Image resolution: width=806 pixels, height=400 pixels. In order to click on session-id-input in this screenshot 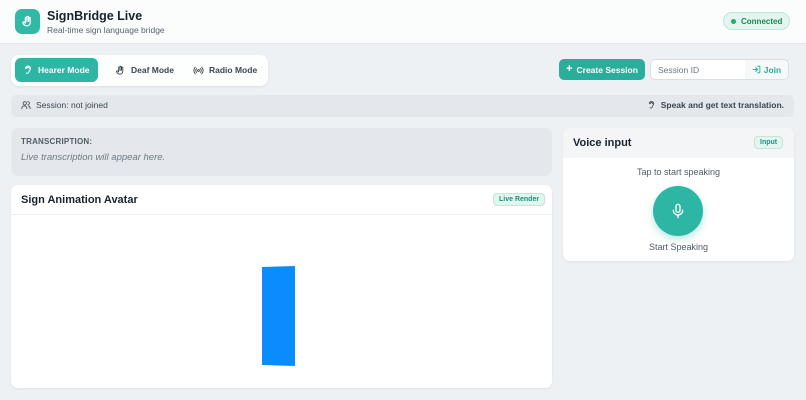, I will do `click(698, 69)`.